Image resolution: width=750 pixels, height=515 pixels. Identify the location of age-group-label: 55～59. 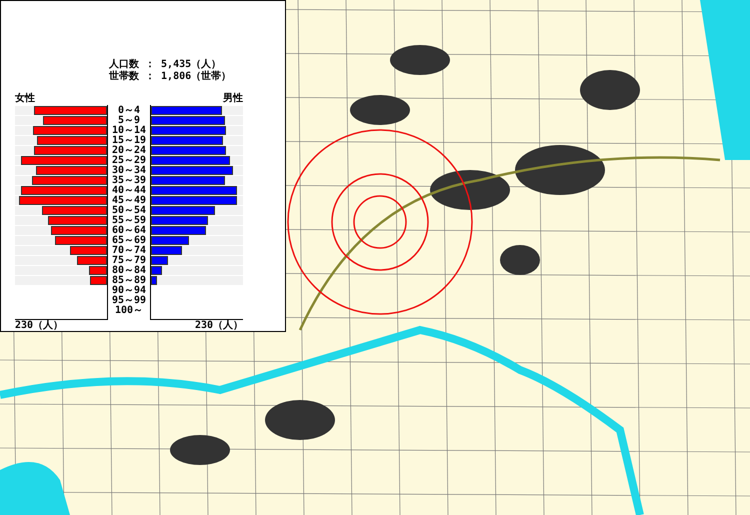
(129, 221).